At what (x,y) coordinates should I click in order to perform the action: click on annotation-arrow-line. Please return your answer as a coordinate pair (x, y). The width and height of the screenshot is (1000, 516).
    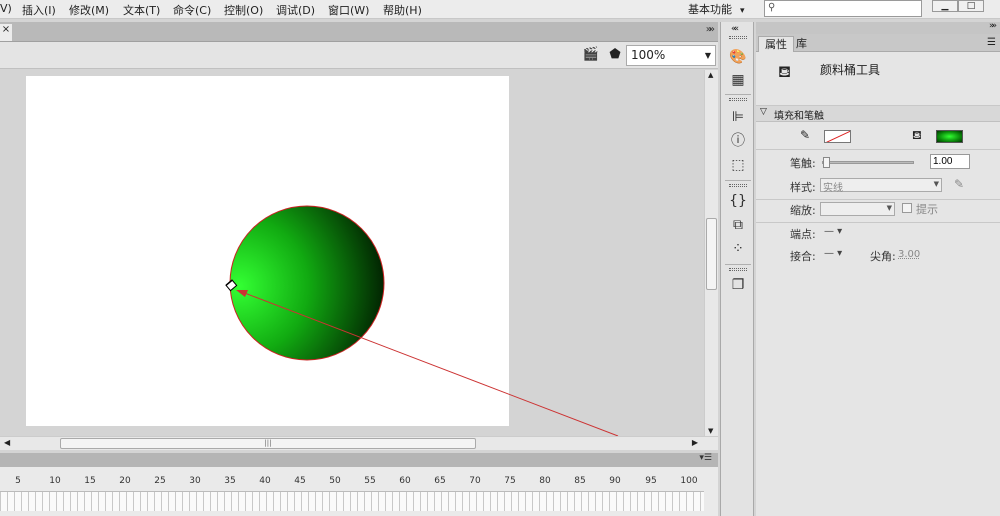
    Looking at the image, I should click on (430, 363).